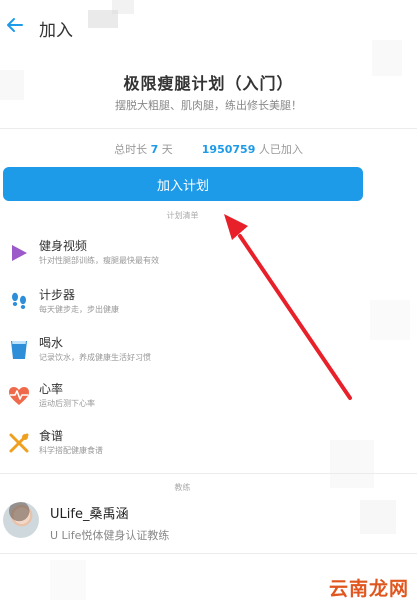  What do you see at coordinates (280, 149) in the screenshot?
I see `joined-suffix: 人已加入` at bounding box center [280, 149].